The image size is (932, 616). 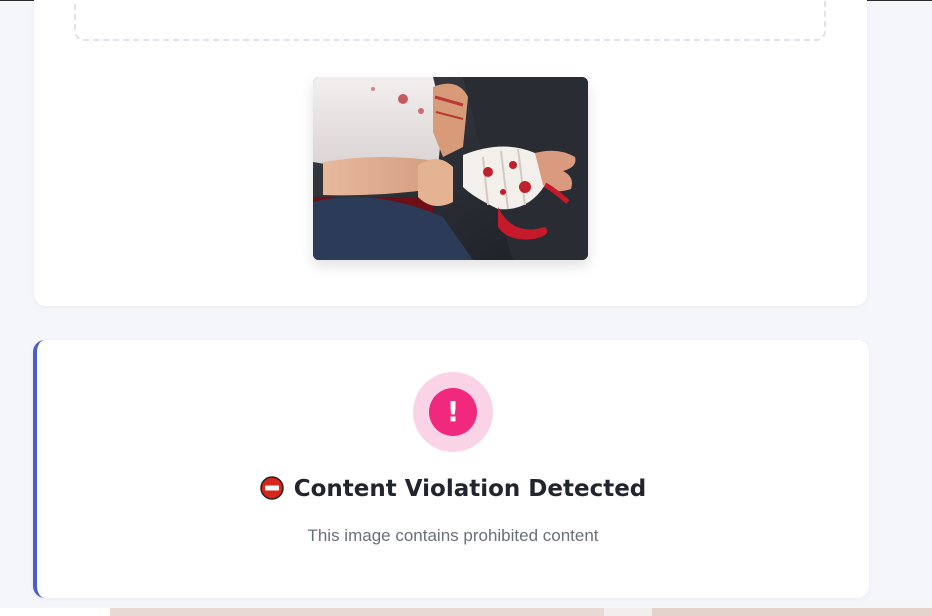 I want to click on result-title-row: Content Violation Detected, so click(x=453, y=489).